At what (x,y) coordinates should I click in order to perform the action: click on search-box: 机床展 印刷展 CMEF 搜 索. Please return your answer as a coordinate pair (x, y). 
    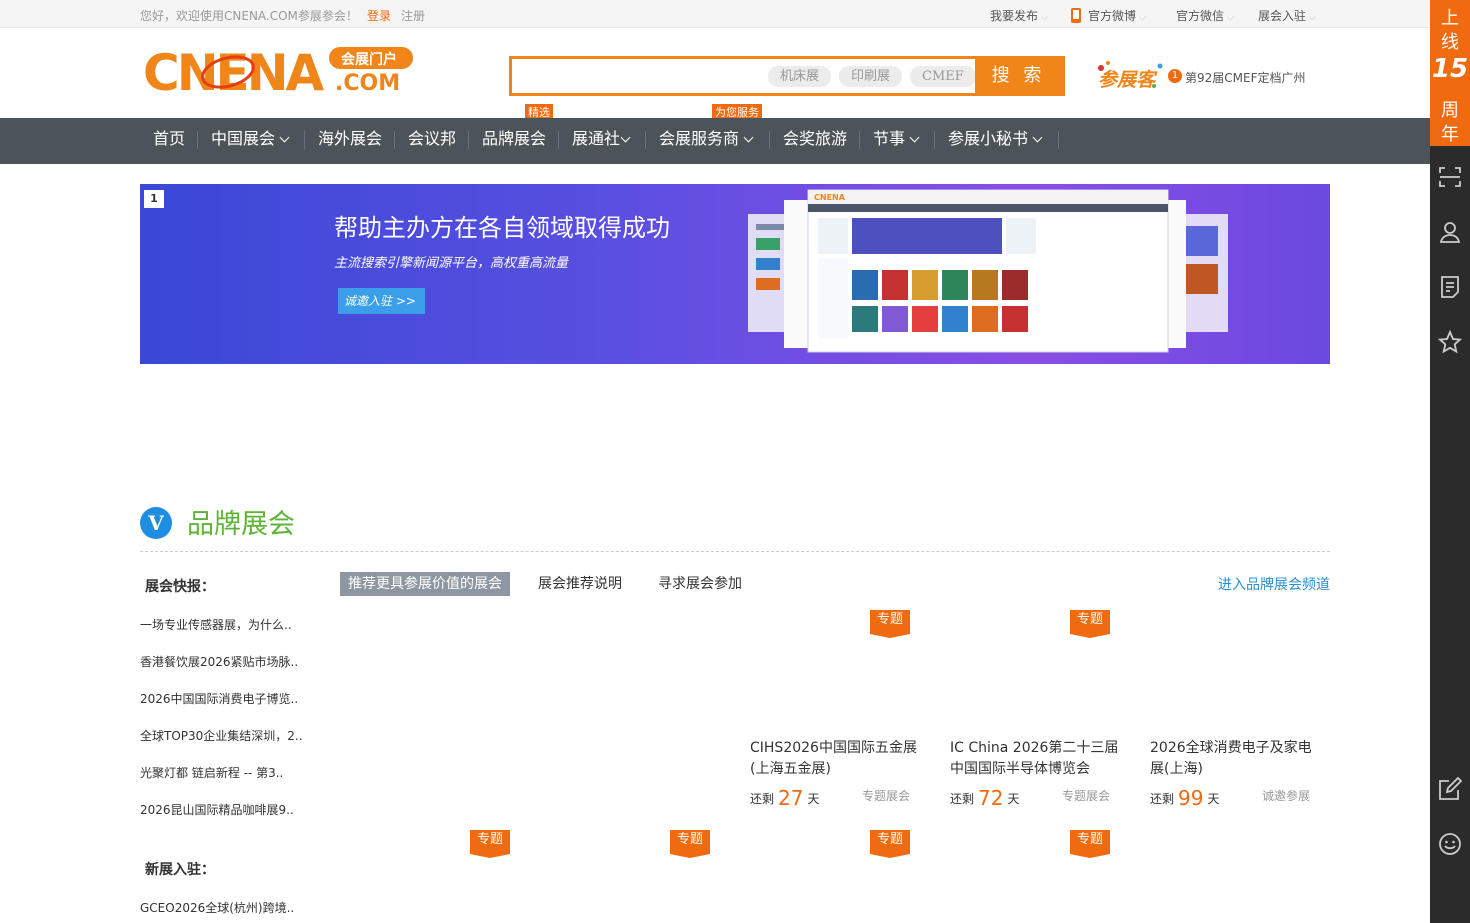
    Looking at the image, I should click on (787, 76).